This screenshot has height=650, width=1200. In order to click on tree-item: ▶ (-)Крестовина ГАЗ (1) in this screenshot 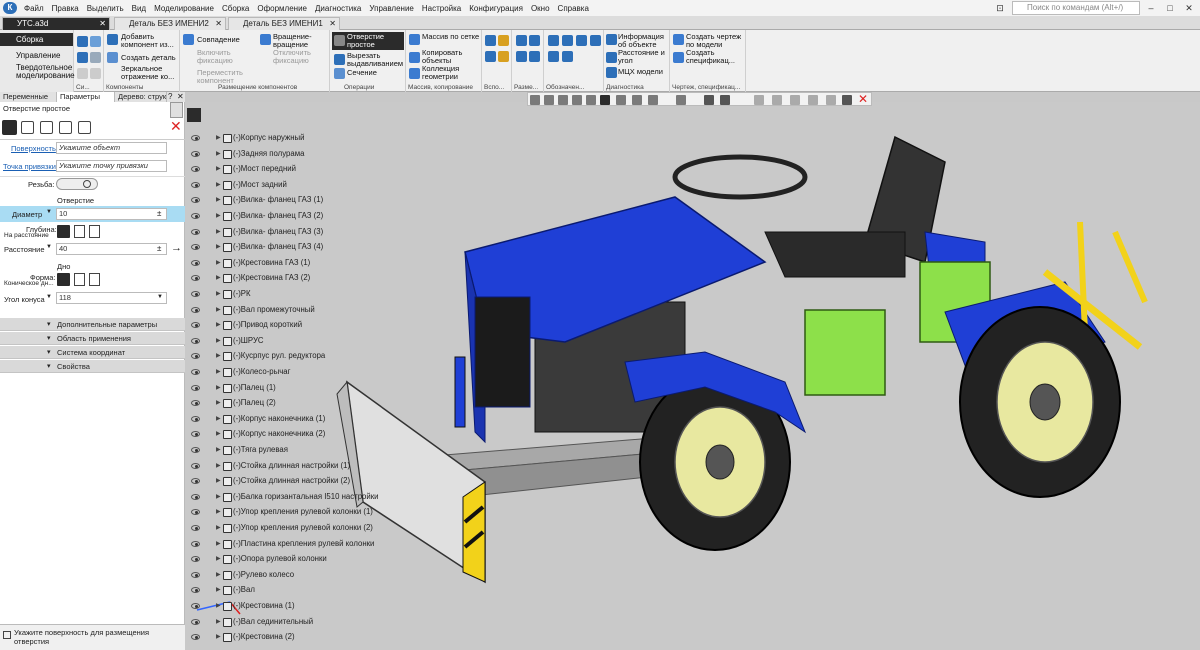, I will do `click(287, 263)`.